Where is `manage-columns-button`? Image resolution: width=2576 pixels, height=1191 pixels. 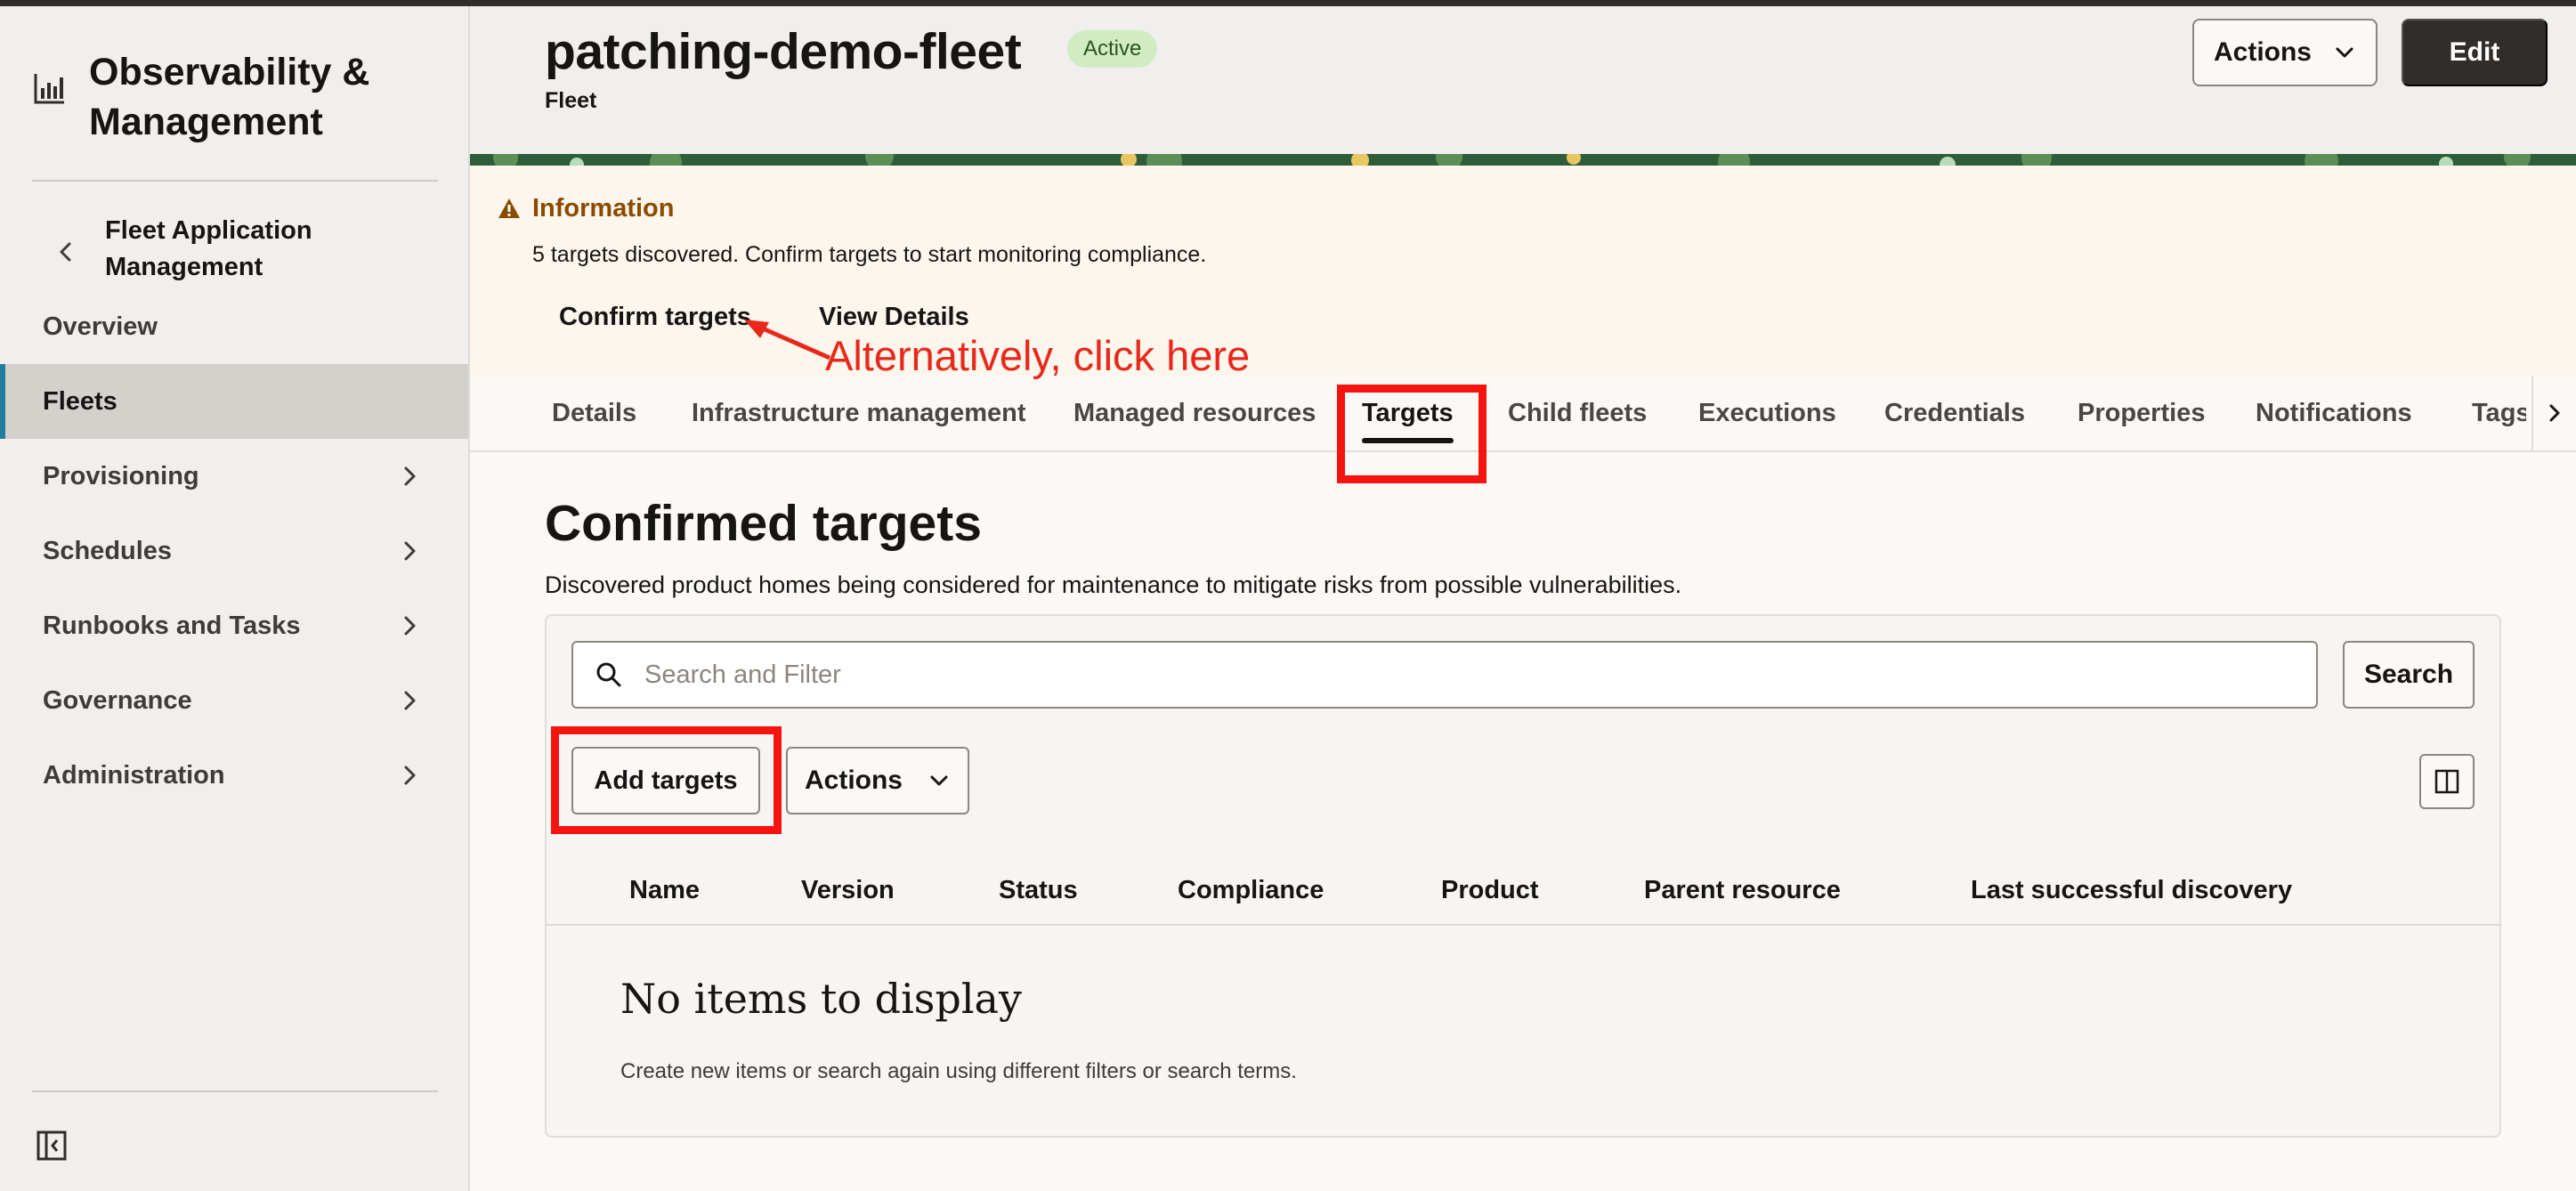 manage-columns-button is located at coordinates (2447, 782).